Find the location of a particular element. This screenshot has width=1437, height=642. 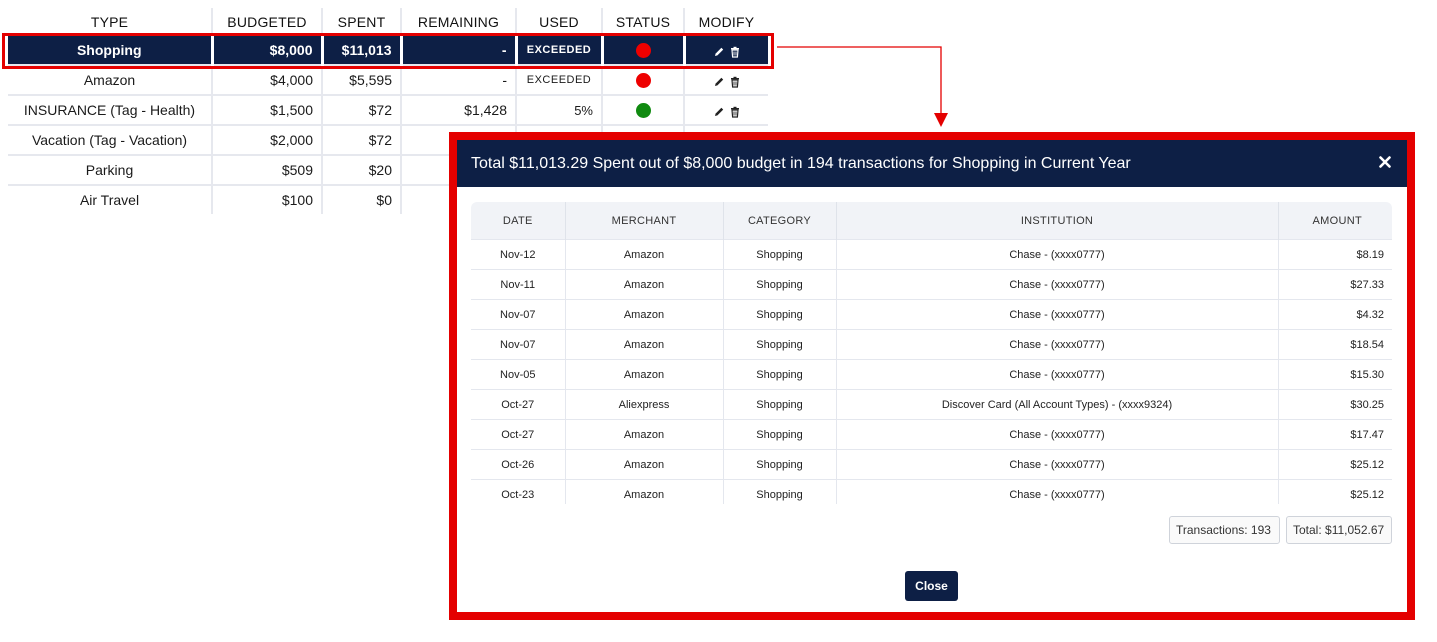

transaction-amount: $8.19 is located at coordinates (1335, 254).